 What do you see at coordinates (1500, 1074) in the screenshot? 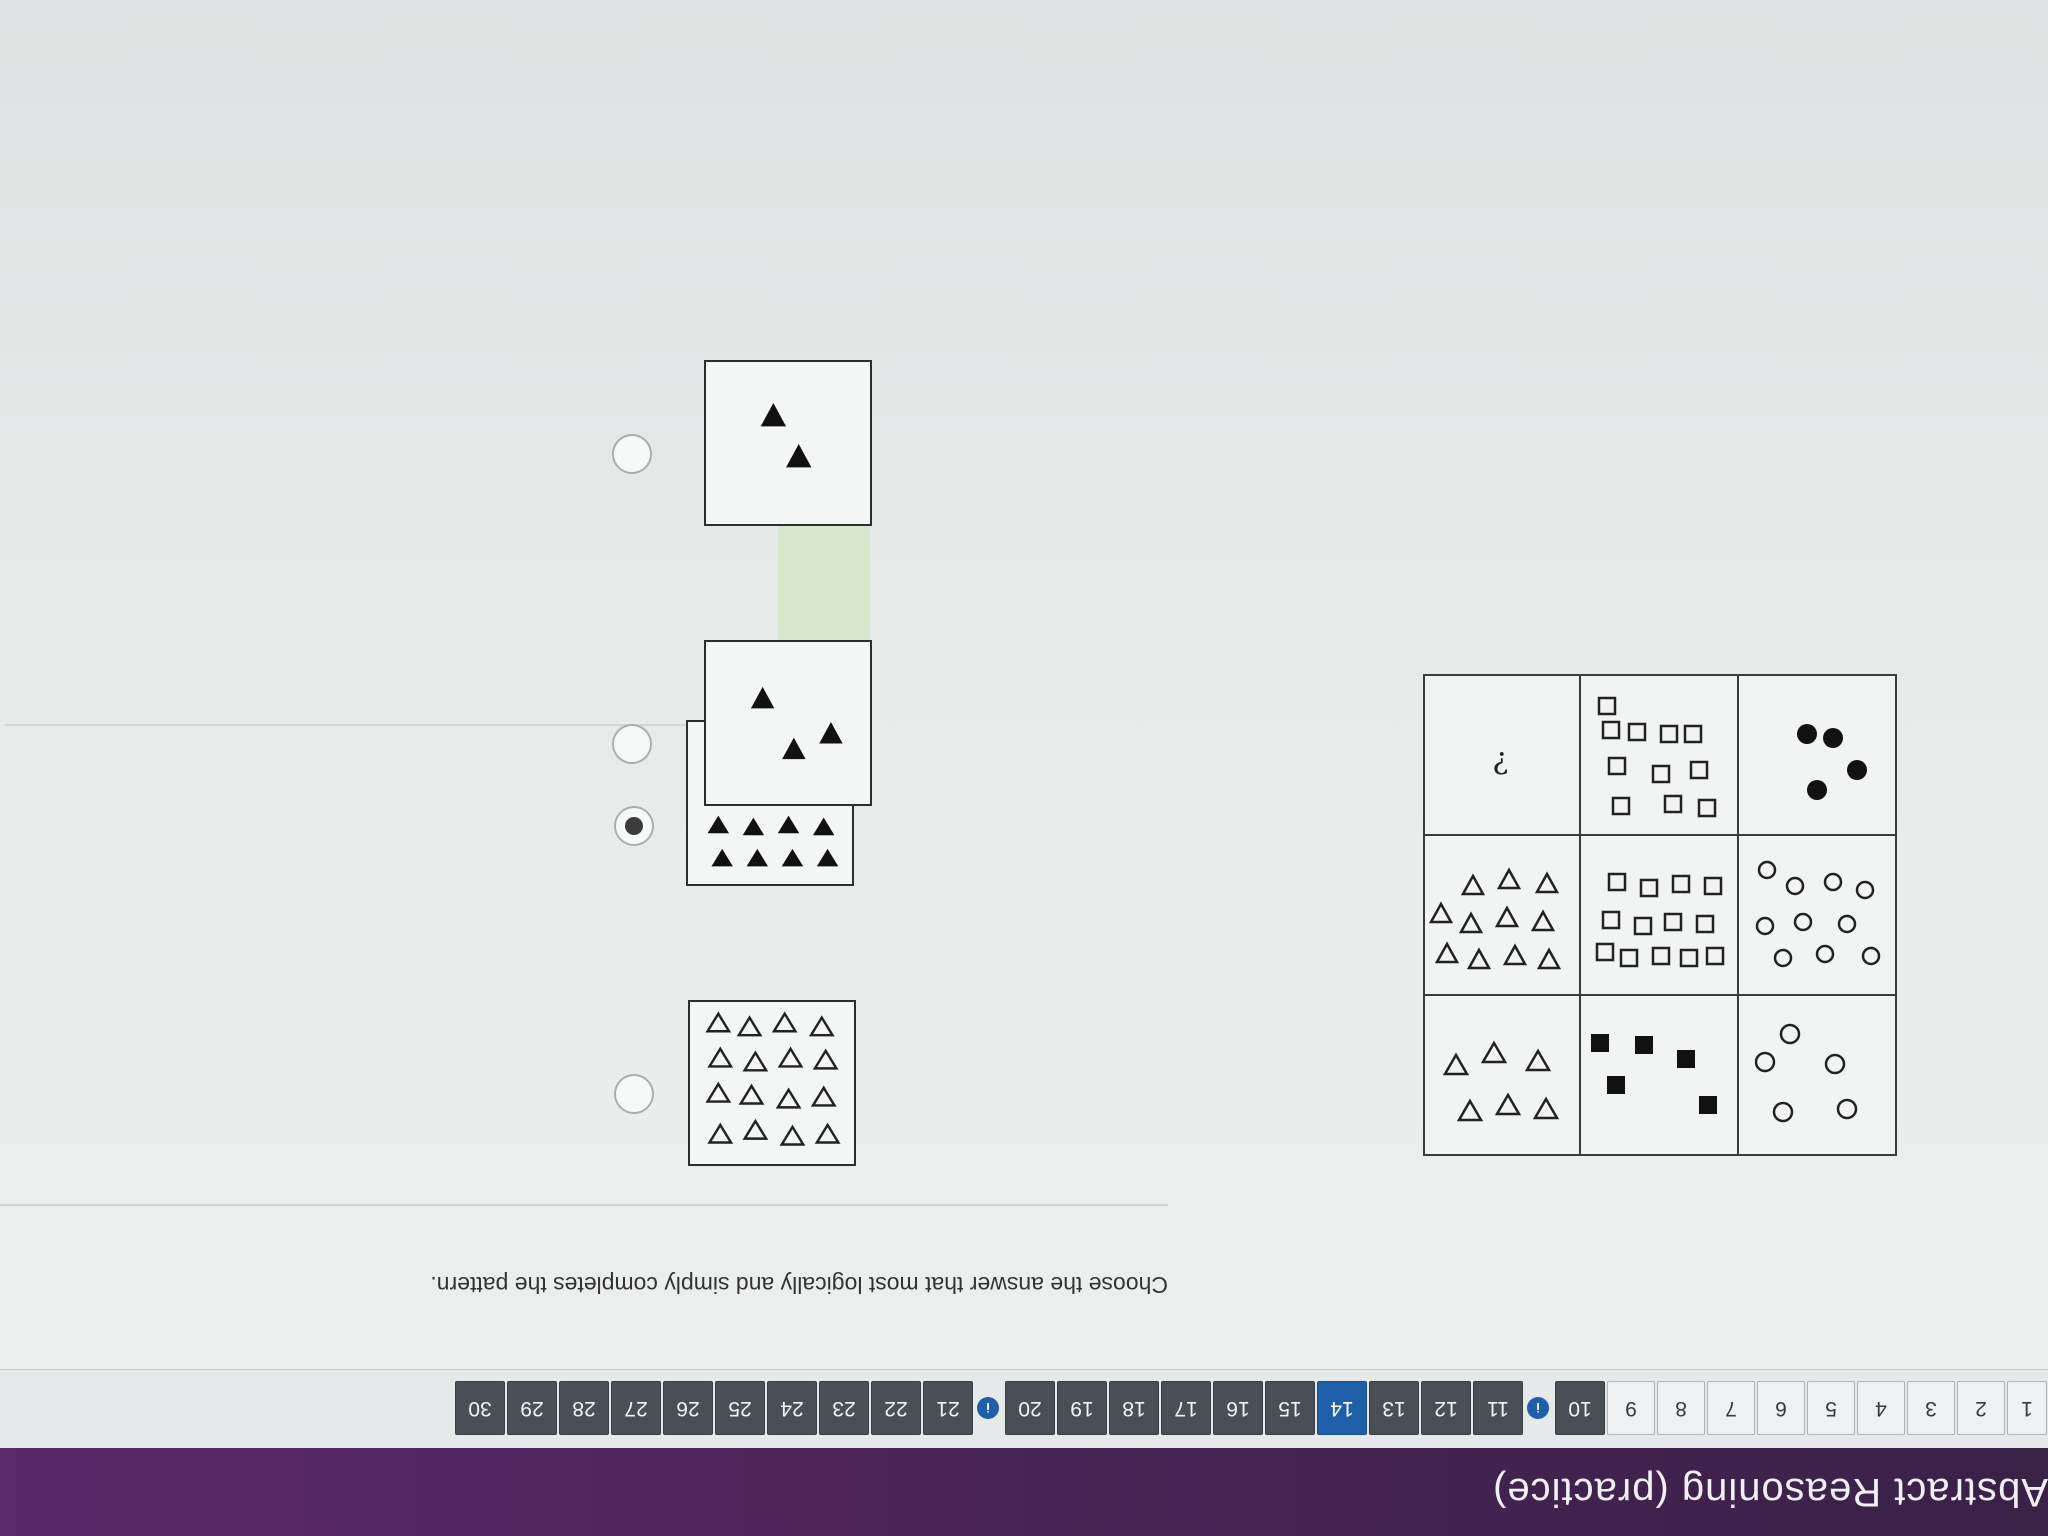
I see `pattern-cell-triangles-outline-small` at bounding box center [1500, 1074].